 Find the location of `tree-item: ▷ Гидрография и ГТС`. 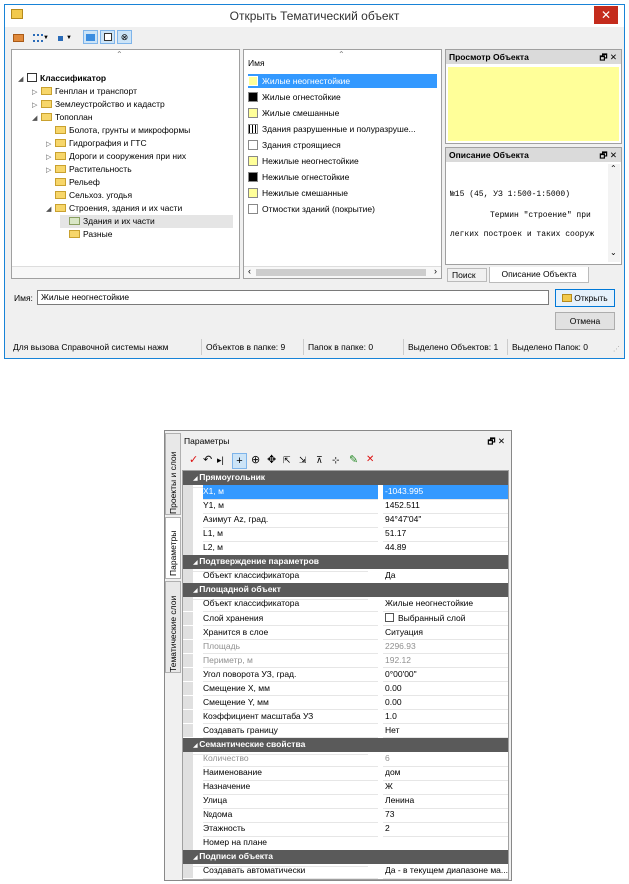

tree-item: ▷ Гидрография и ГТС is located at coordinates (96, 143).